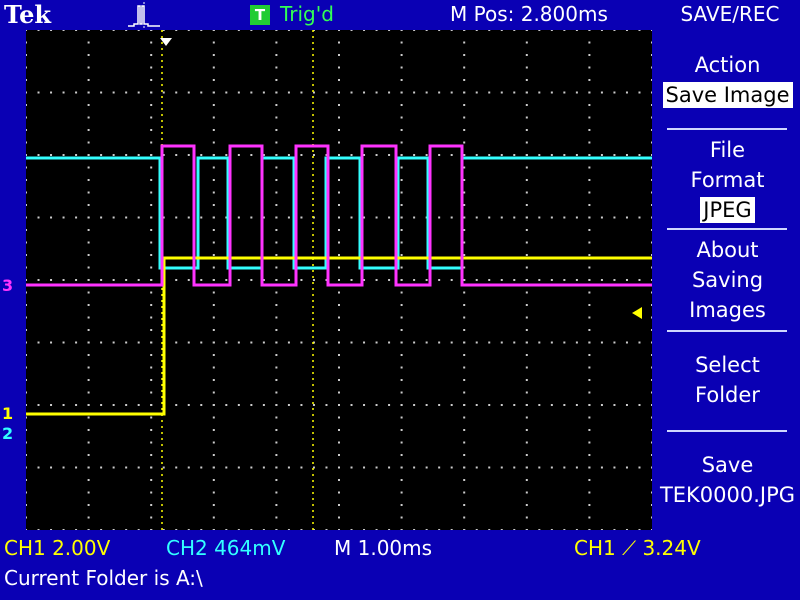 This screenshot has width=800, height=600. I want to click on action-value: Save Image, so click(727, 95).